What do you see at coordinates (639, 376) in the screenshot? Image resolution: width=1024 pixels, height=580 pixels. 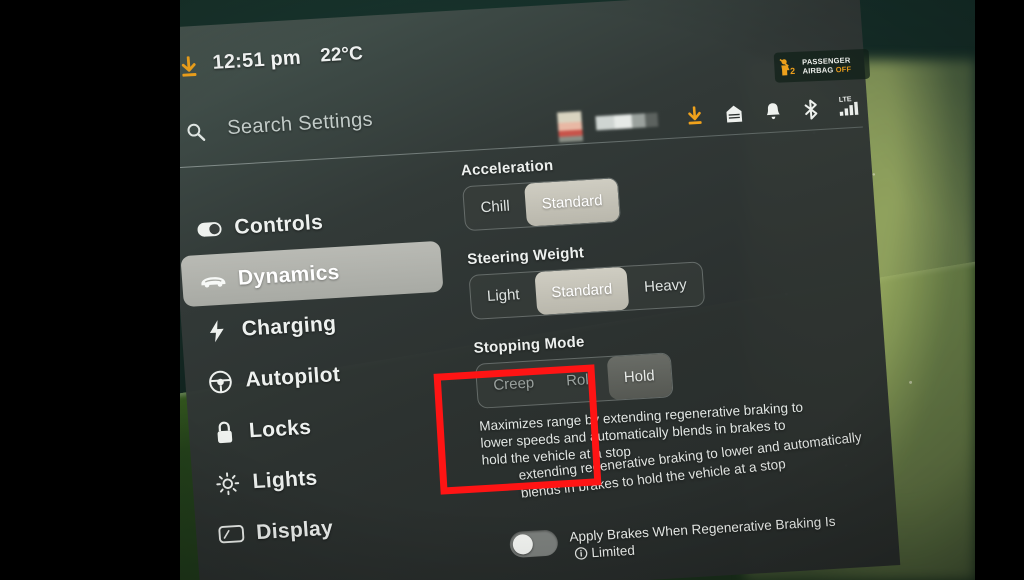 I see `stopping-mode-option-hold: Hold` at bounding box center [639, 376].